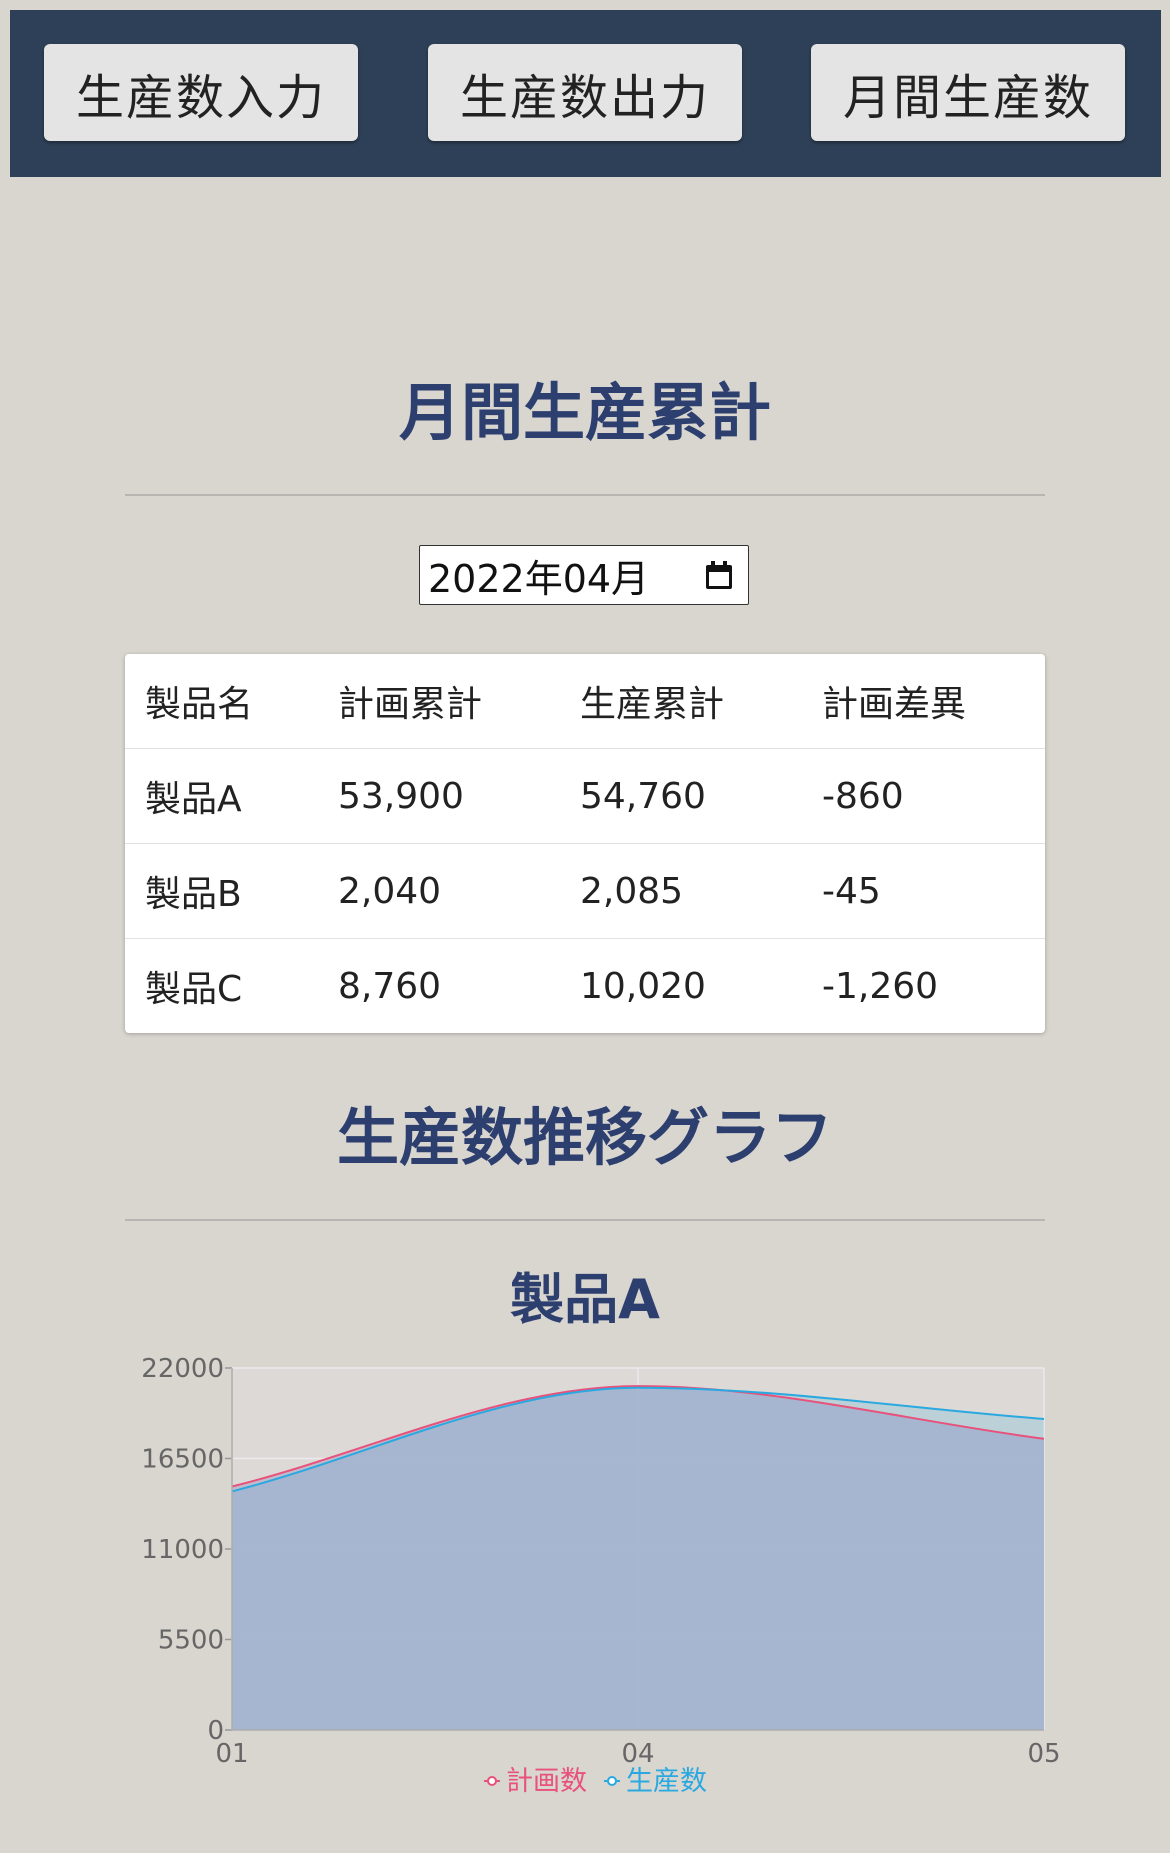 The image size is (1170, 1853). What do you see at coordinates (439, 796) in the screenshot?
I see `cell-plan-total: 53,900` at bounding box center [439, 796].